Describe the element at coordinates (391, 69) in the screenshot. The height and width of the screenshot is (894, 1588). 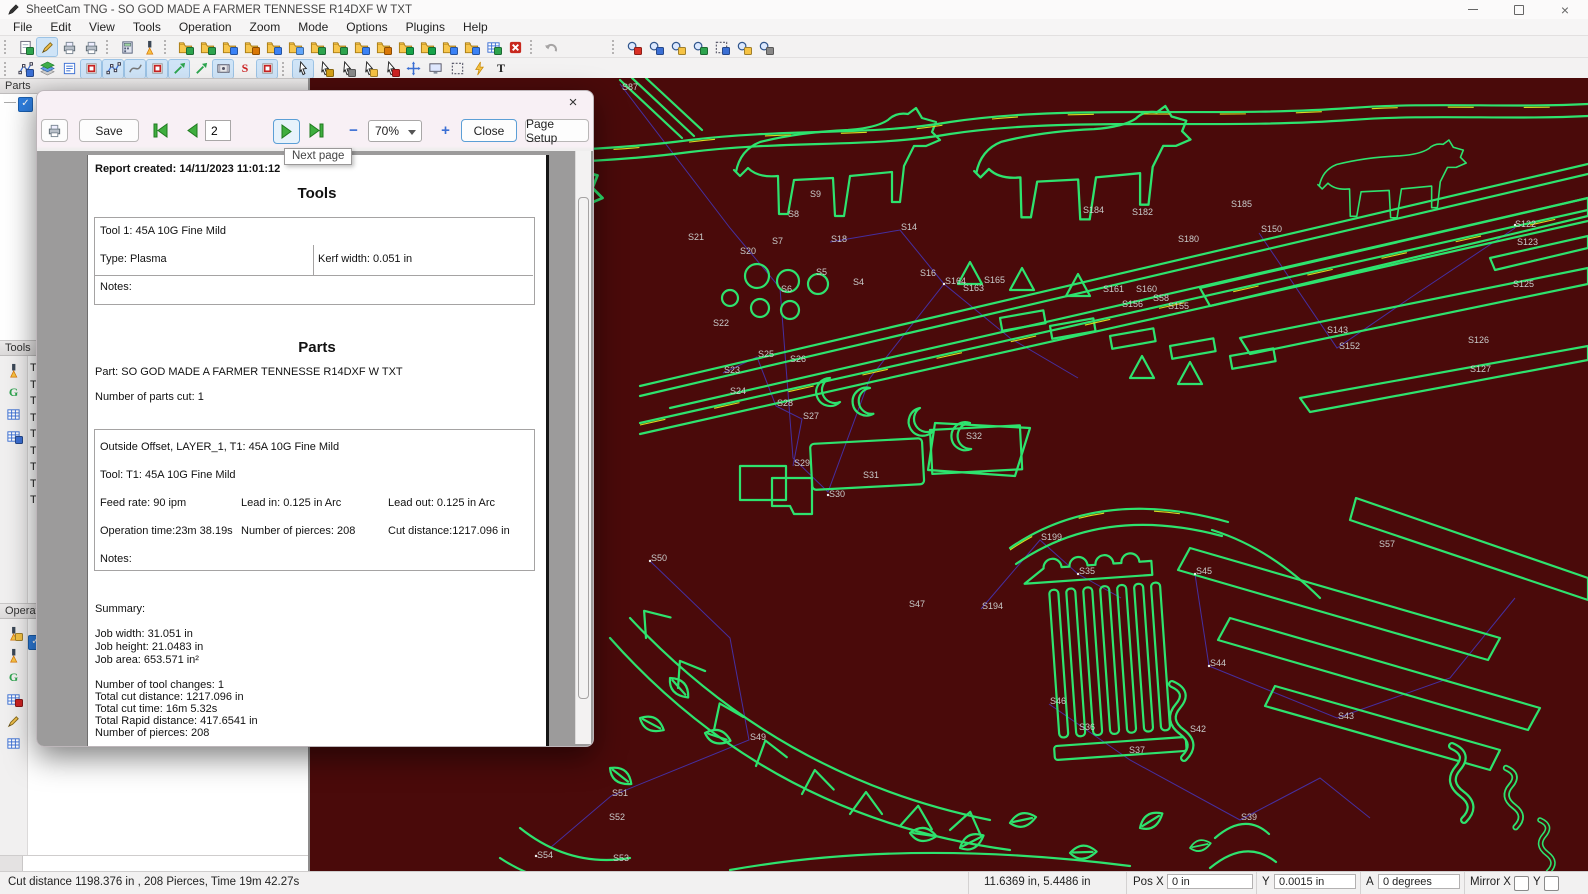
I see `select-contour-icon` at that location.